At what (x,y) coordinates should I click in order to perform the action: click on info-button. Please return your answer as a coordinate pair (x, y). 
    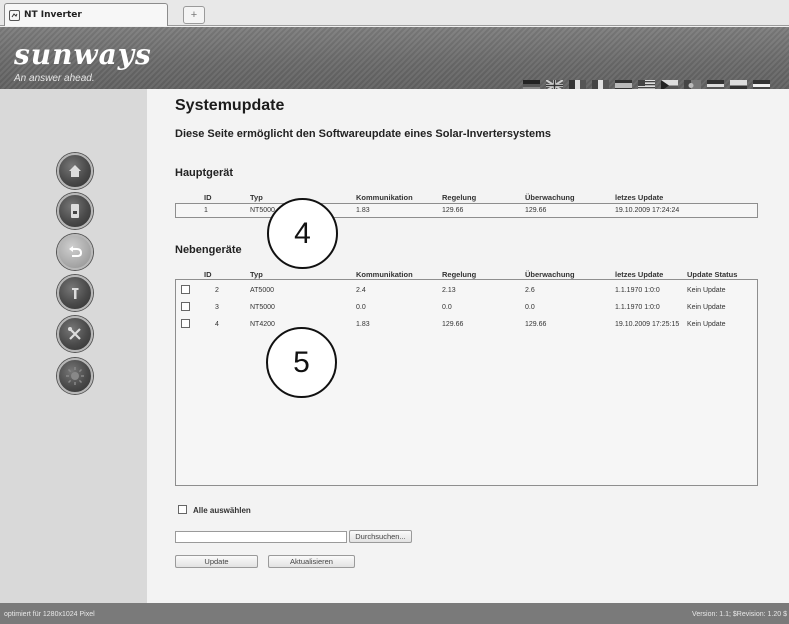
    Looking at the image, I should click on (75, 293).